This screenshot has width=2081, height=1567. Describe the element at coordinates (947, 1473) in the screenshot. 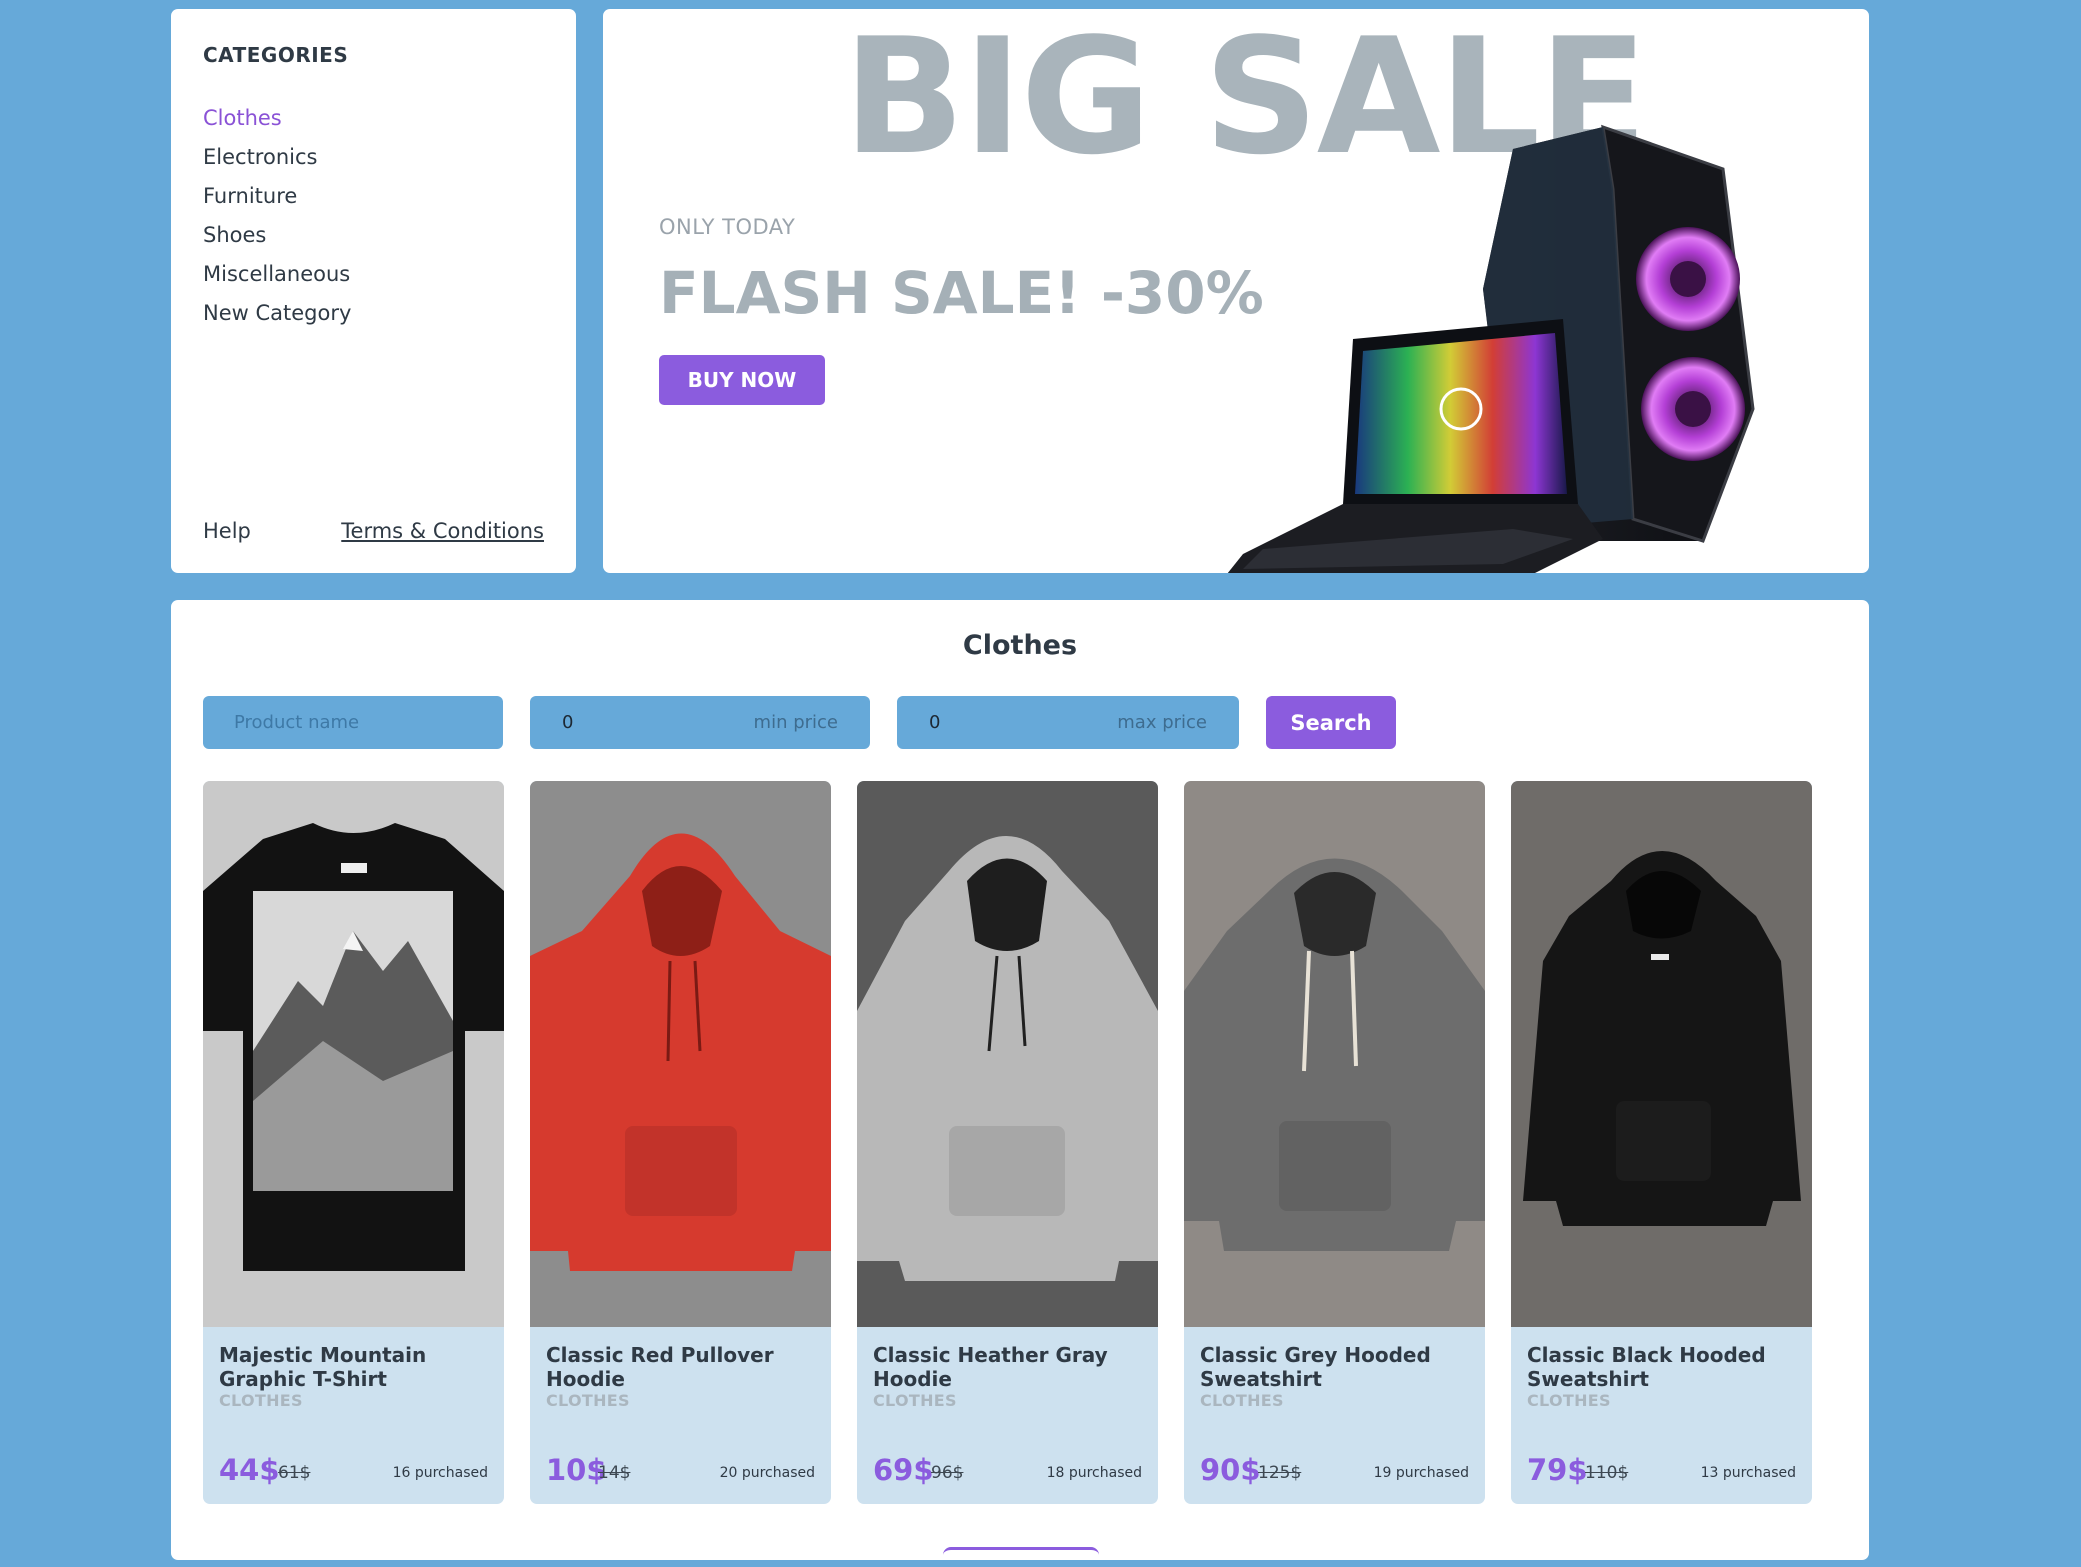

I see `product-old-price: 96$` at that location.